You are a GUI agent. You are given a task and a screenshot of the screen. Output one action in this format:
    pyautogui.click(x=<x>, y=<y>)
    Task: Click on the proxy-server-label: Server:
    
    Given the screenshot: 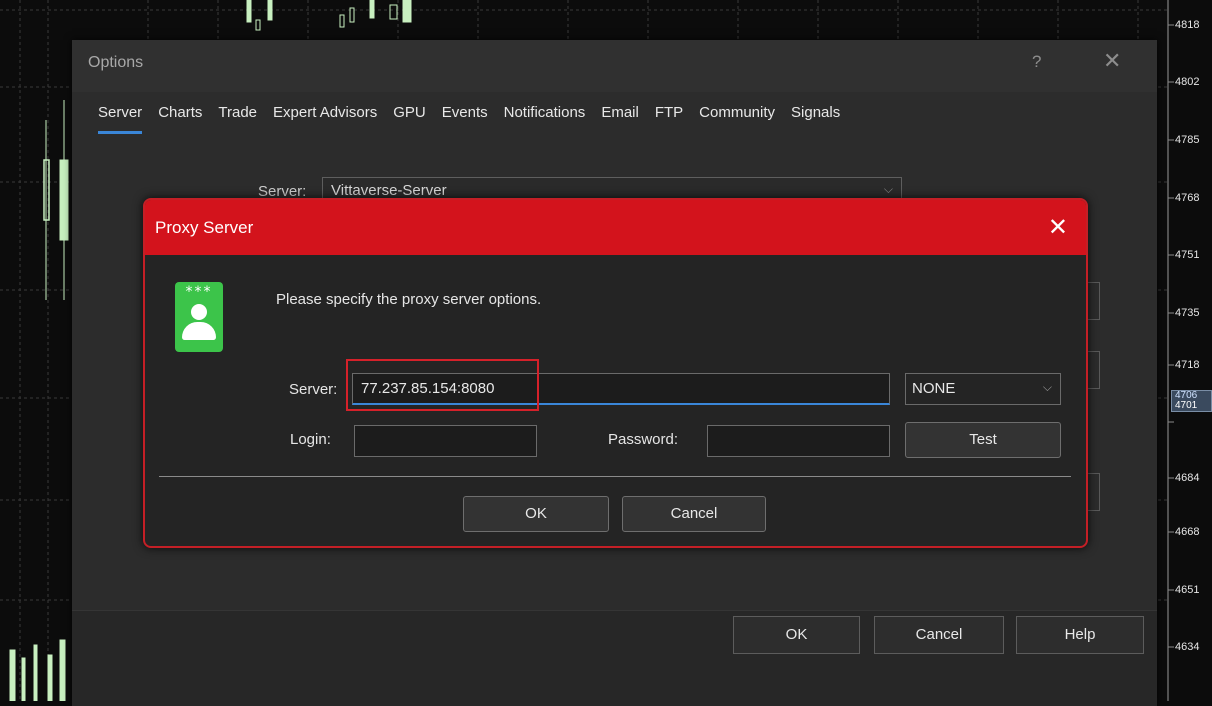 What is the action you would take?
    pyautogui.click(x=313, y=389)
    